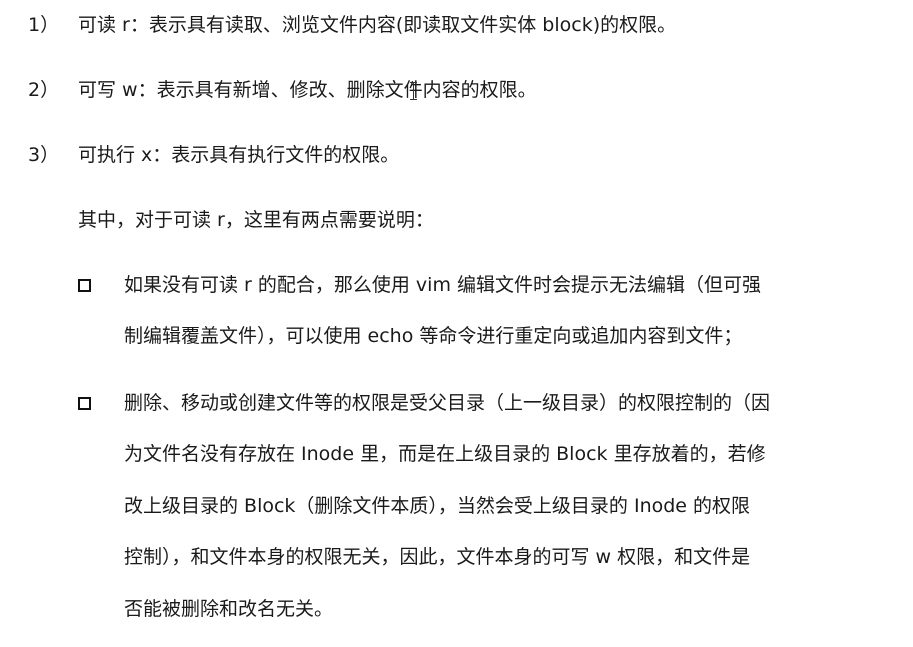  What do you see at coordinates (414, 91) in the screenshot?
I see `text-cursor-icon` at bounding box center [414, 91].